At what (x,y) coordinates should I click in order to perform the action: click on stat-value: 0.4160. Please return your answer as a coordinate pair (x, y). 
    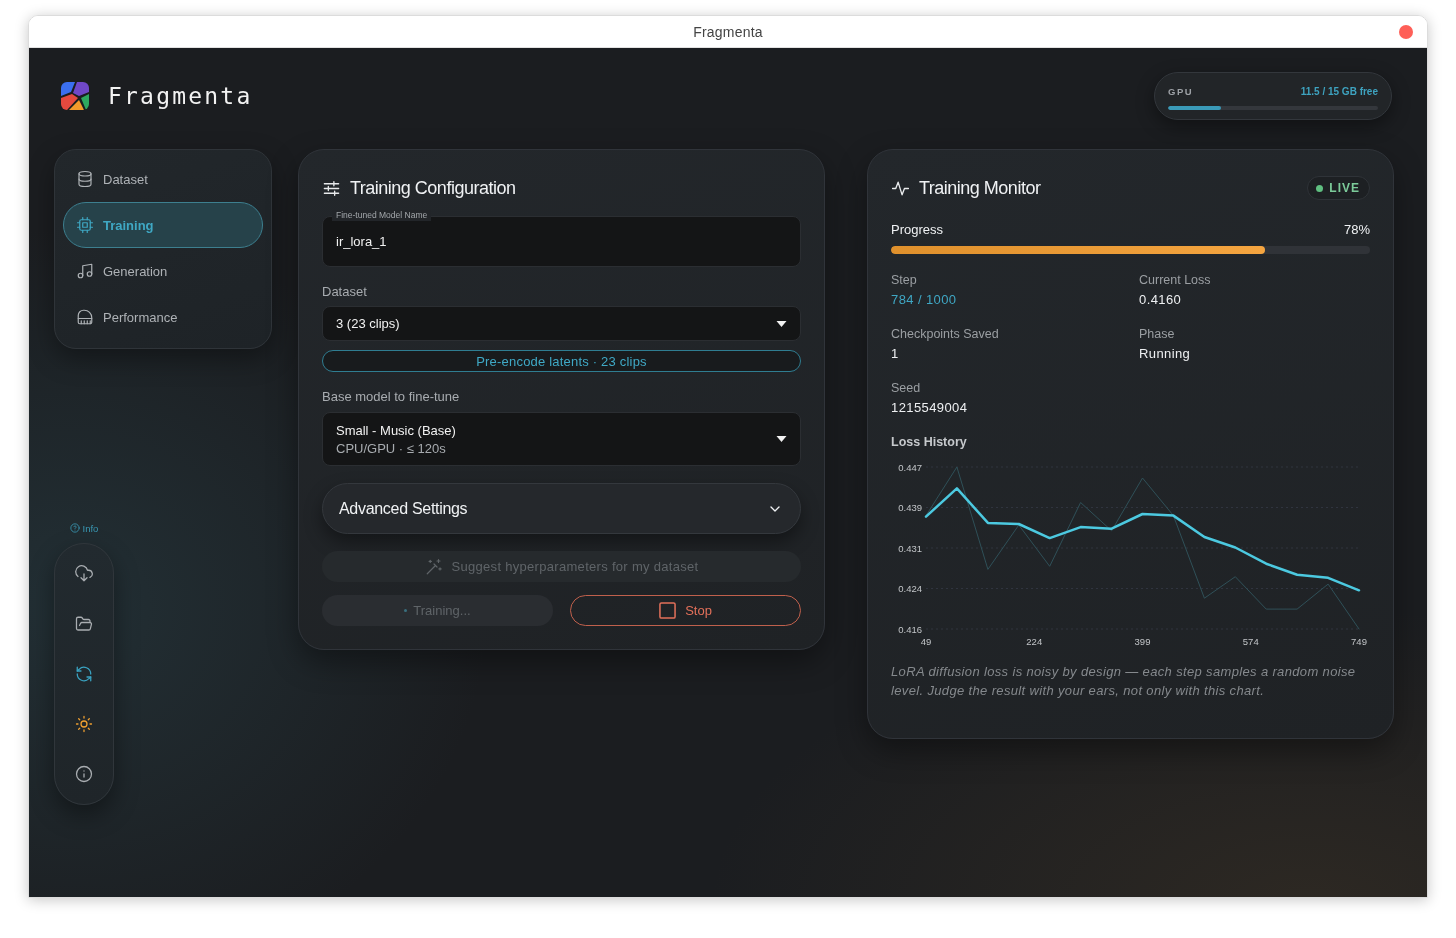
    Looking at the image, I should click on (1160, 300).